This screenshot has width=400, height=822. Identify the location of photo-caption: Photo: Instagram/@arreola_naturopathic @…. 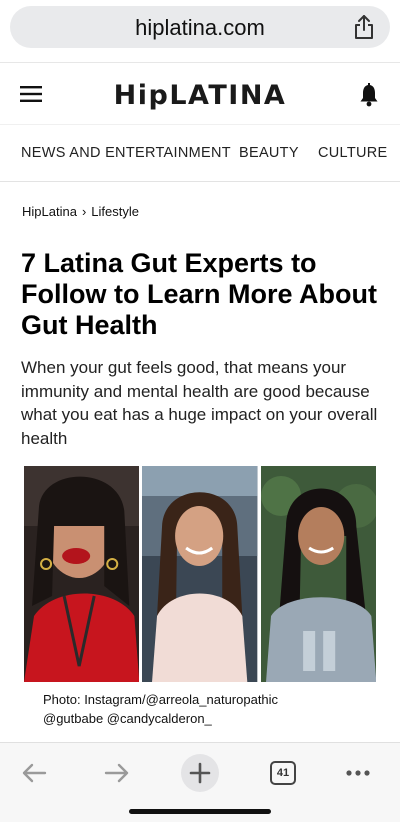
(203, 709).